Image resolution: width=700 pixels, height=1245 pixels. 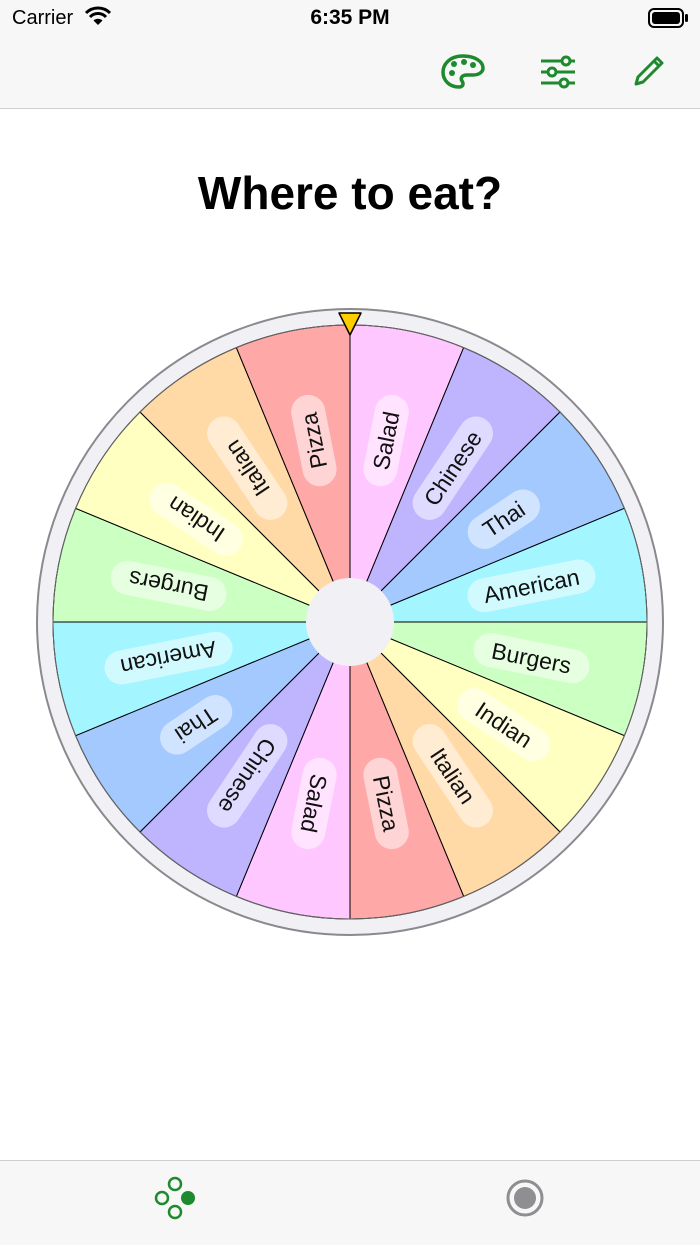 I want to click on palette-button, so click(x=463, y=72).